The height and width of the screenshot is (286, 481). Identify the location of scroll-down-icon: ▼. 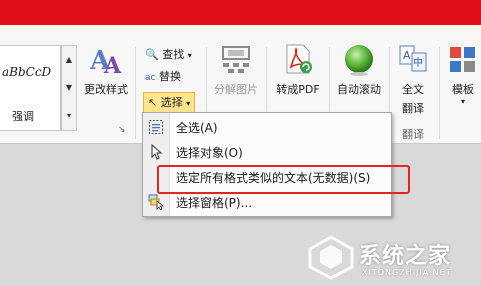
(69, 88).